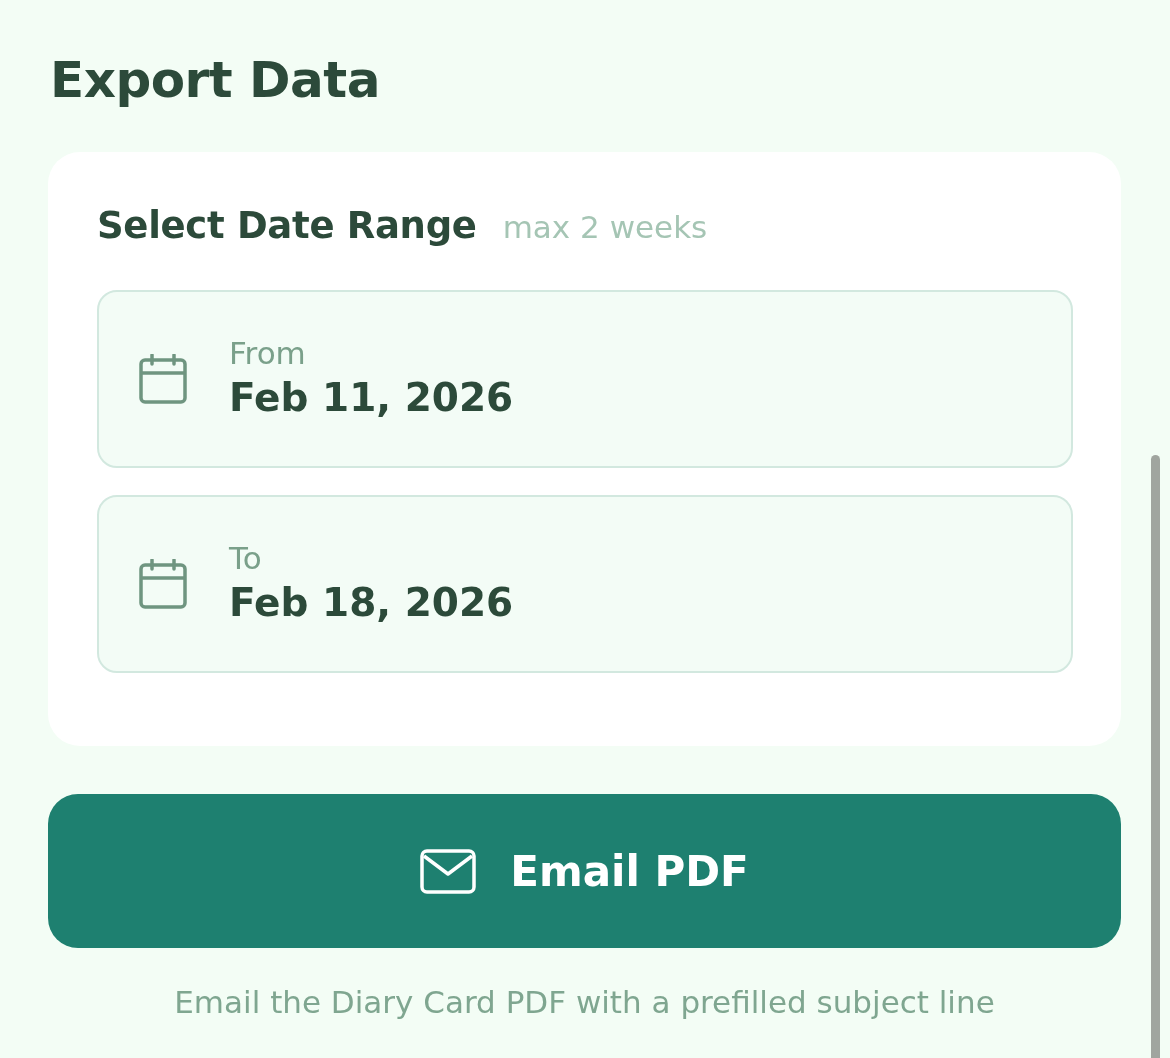 This screenshot has height=1058, width=1170. Describe the element at coordinates (371, 603) in the screenshot. I see `date-value: Feb 18, 2026` at that location.